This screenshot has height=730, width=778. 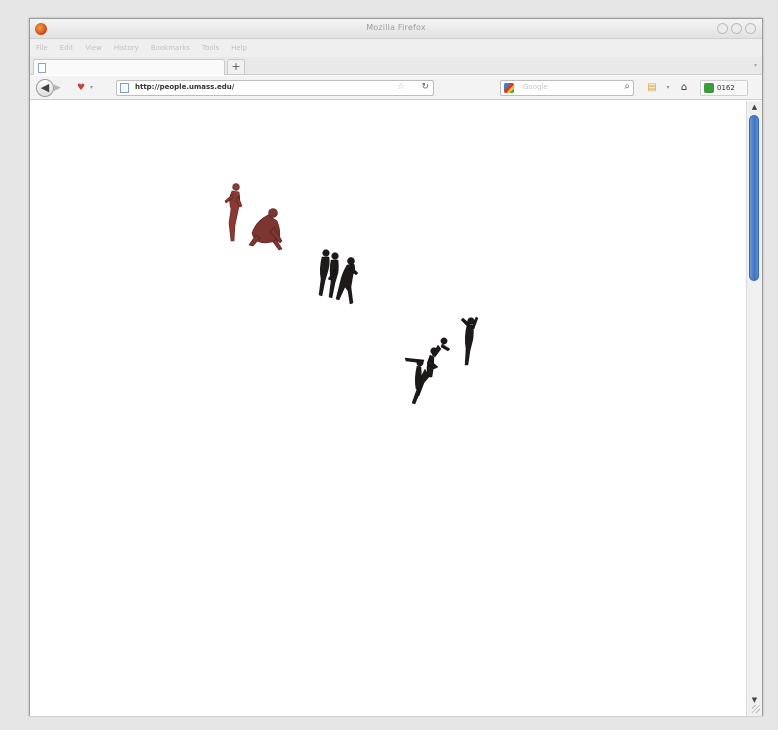 I want to click on menu-tools: Tools, so click(x=210, y=48).